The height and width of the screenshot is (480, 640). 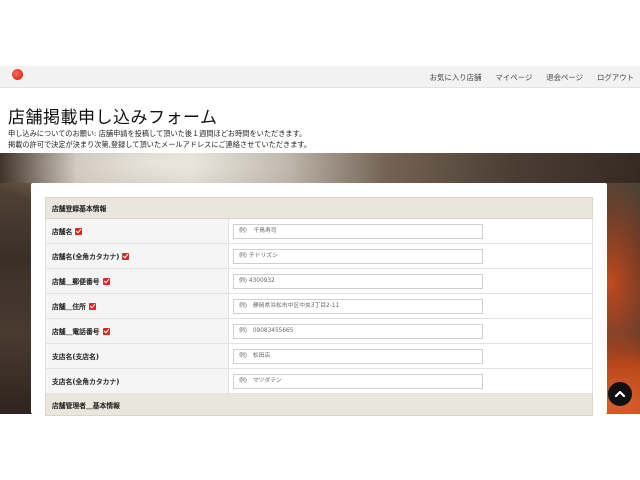 What do you see at coordinates (513, 77) in the screenshot?
I see `nav-mypage-link: マイページ` at bounding box center [513, 77].